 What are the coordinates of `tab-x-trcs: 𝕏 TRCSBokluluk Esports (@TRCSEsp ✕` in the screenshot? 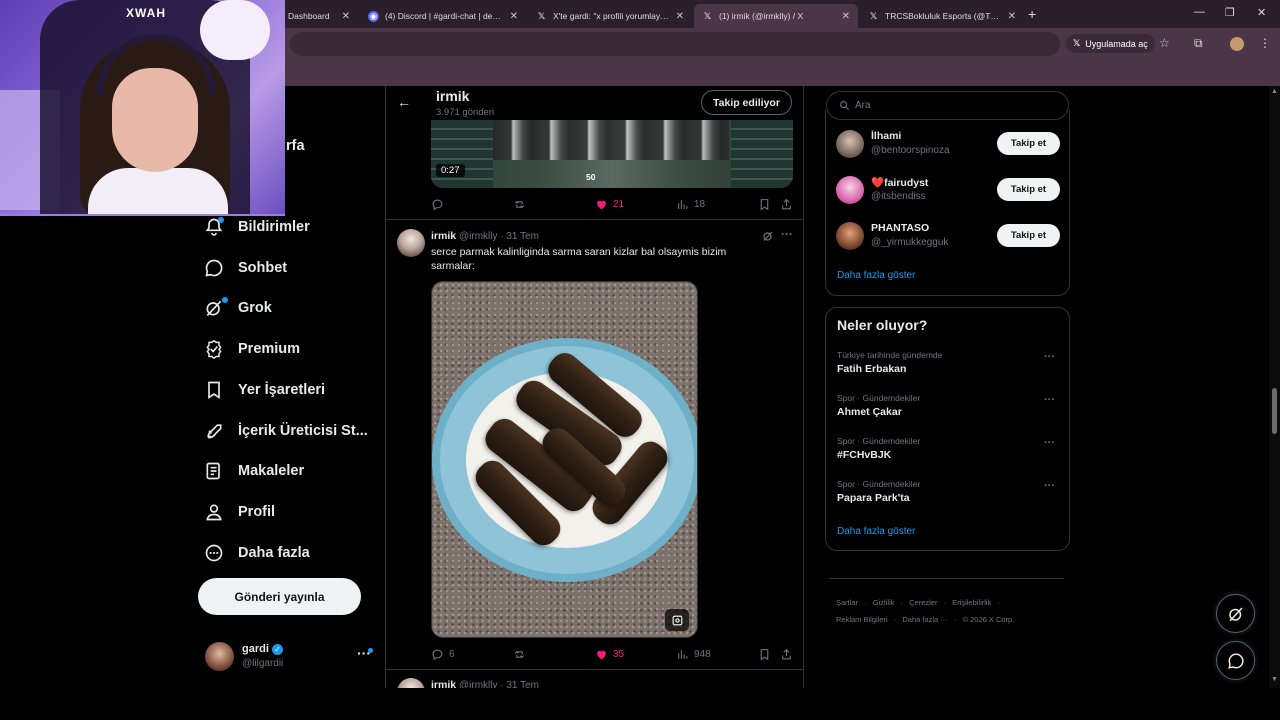 It's located at (942, 16).